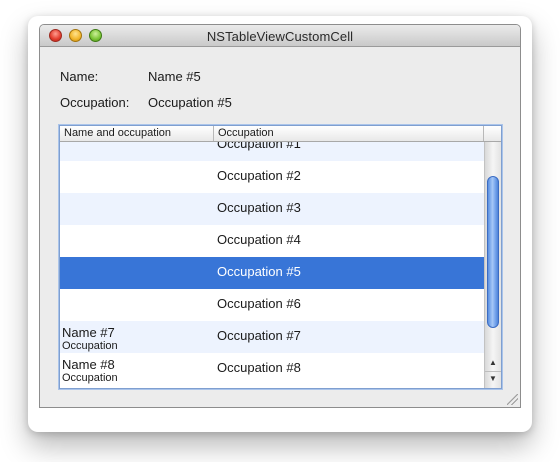 The height and width of the screenshot is (462, 560). I want to click on table-row: Occupation #3, so click(272, 209).